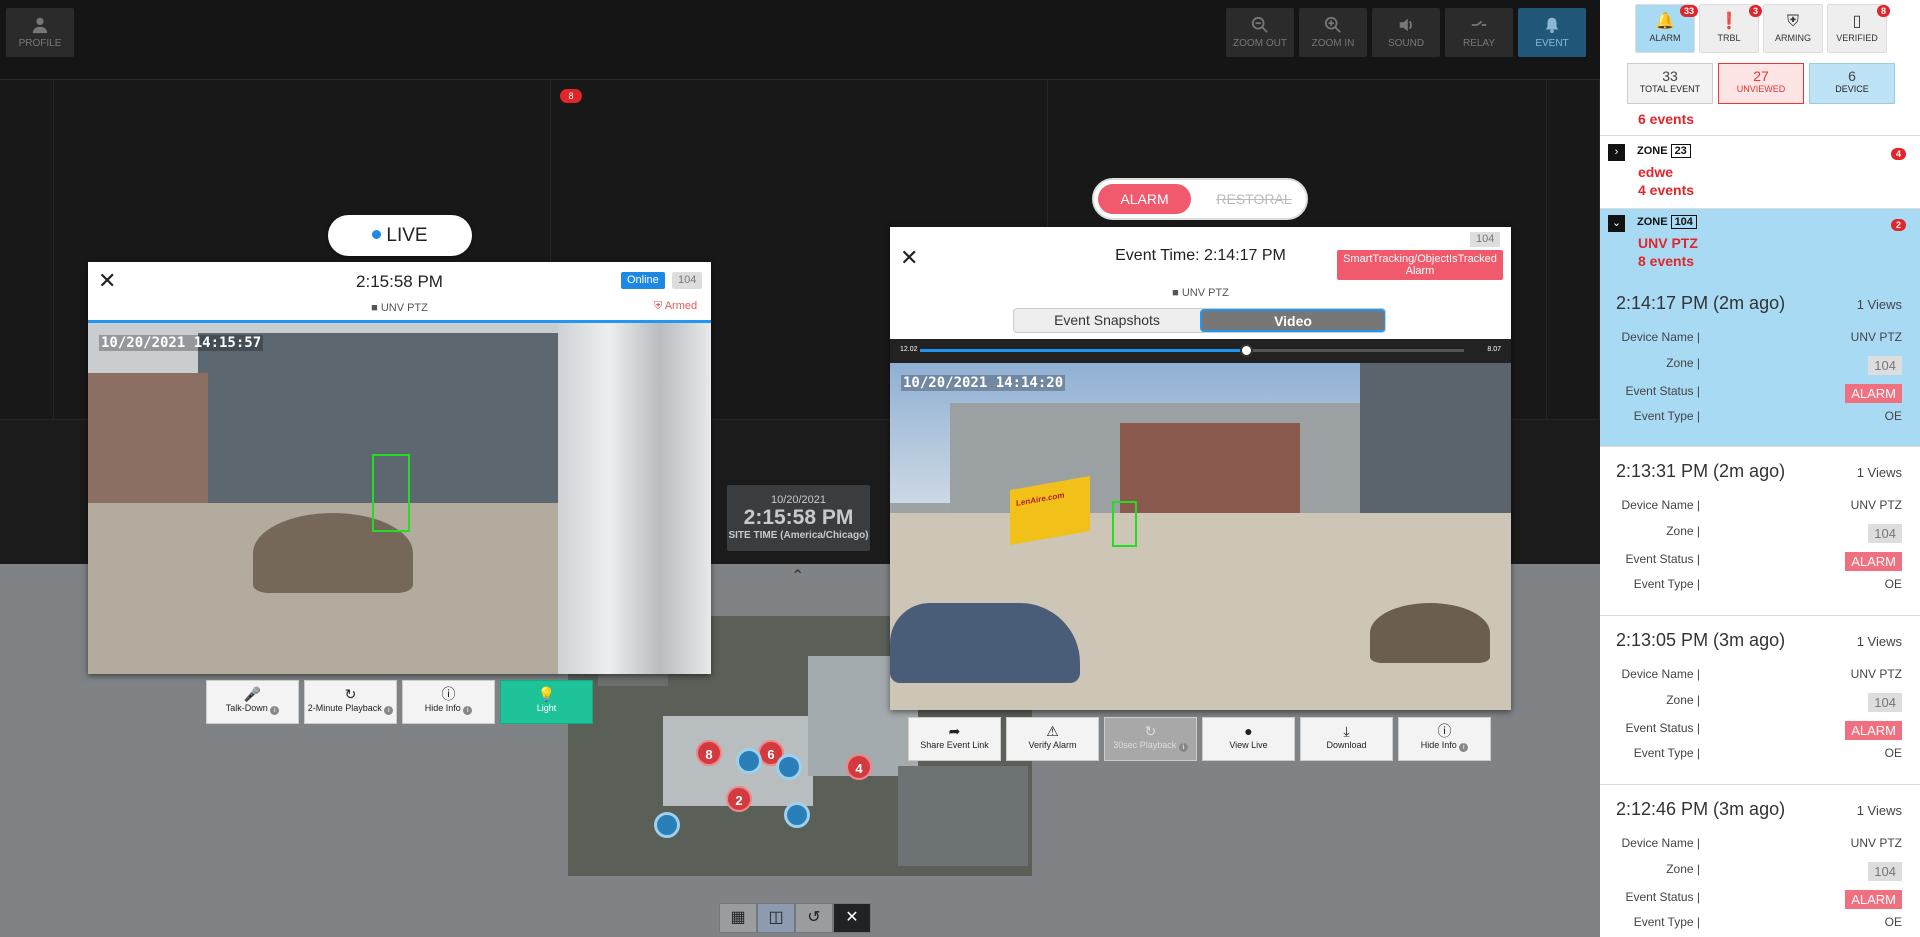 The image size is (1920, 937). I want to click on stat-unviewed-label: UNVIEWED, so click(1761, 89).